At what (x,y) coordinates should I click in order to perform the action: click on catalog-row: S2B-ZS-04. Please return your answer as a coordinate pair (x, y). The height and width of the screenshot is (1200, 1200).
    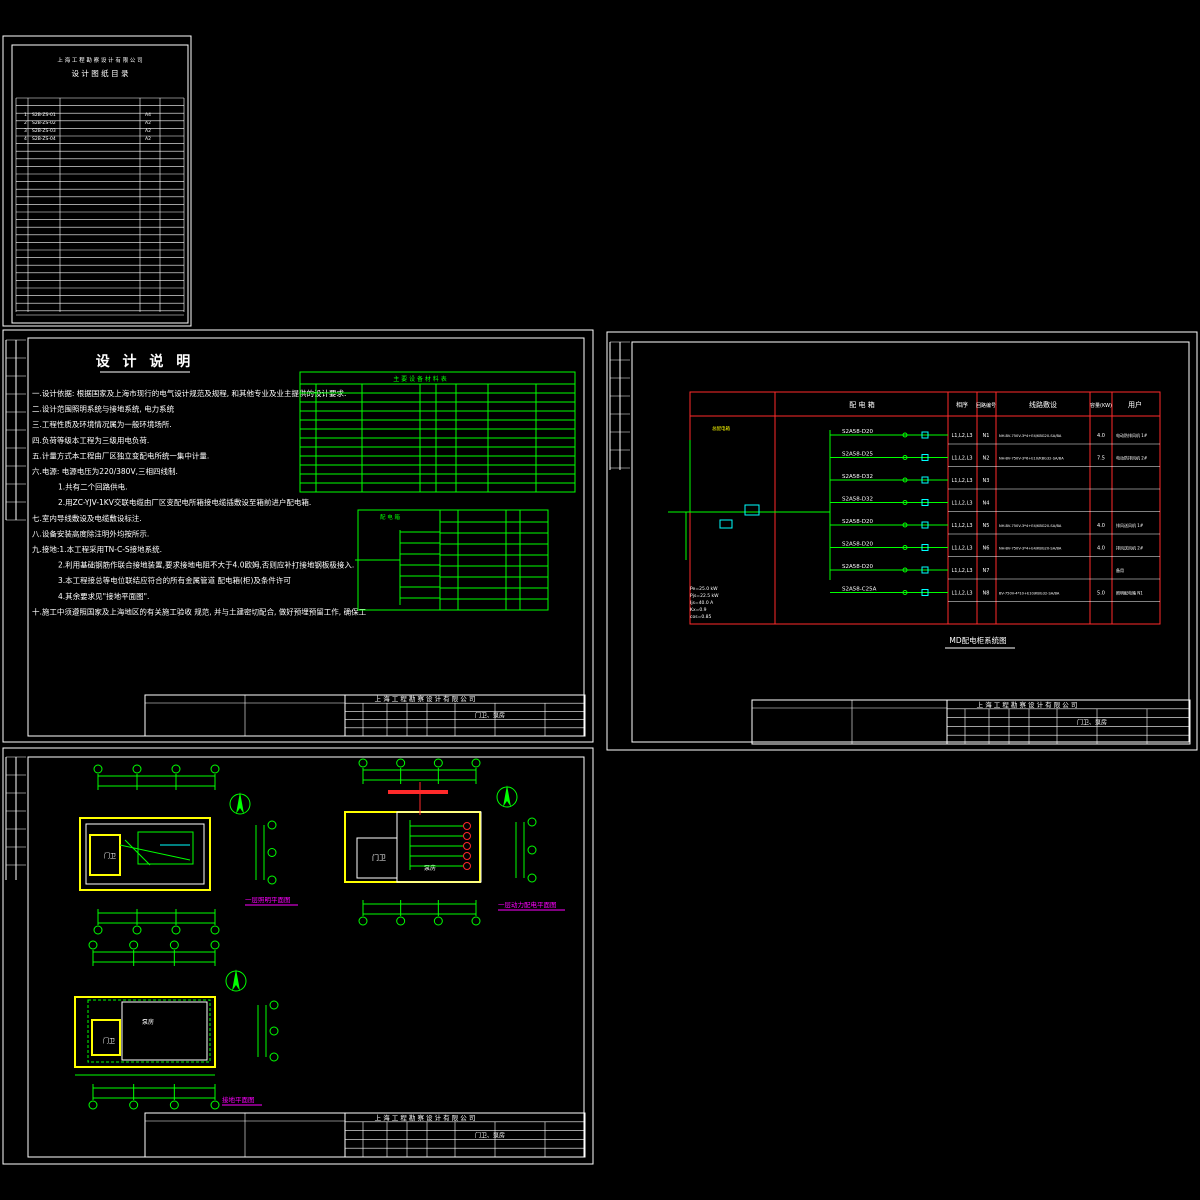
    Looking at the image, I should click on (44, 139).